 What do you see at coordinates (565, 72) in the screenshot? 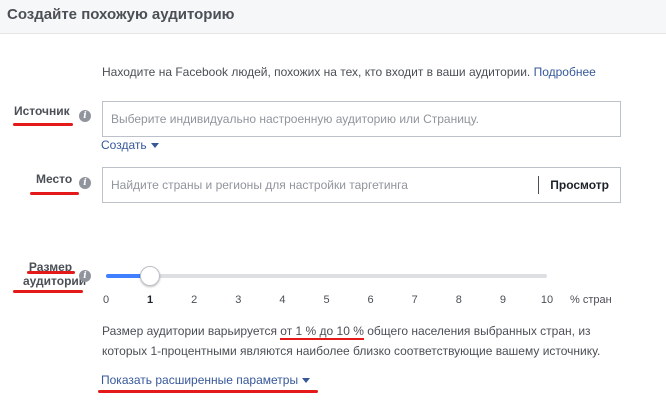
I see `learn-more-link: Подробнее` at bounding box center [565, 72].